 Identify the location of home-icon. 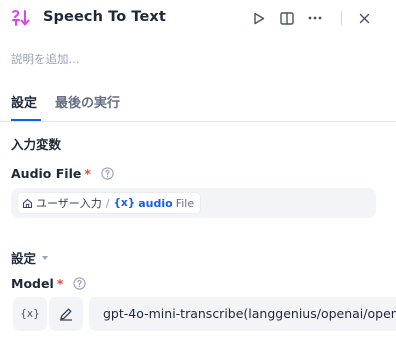
(27, 203).